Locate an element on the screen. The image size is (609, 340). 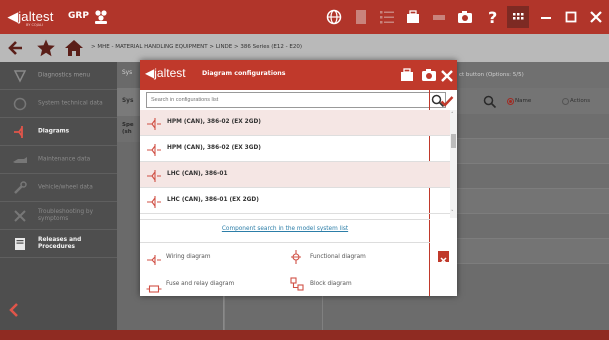
radio-name-label: Name is located at coordinates (523, 101).